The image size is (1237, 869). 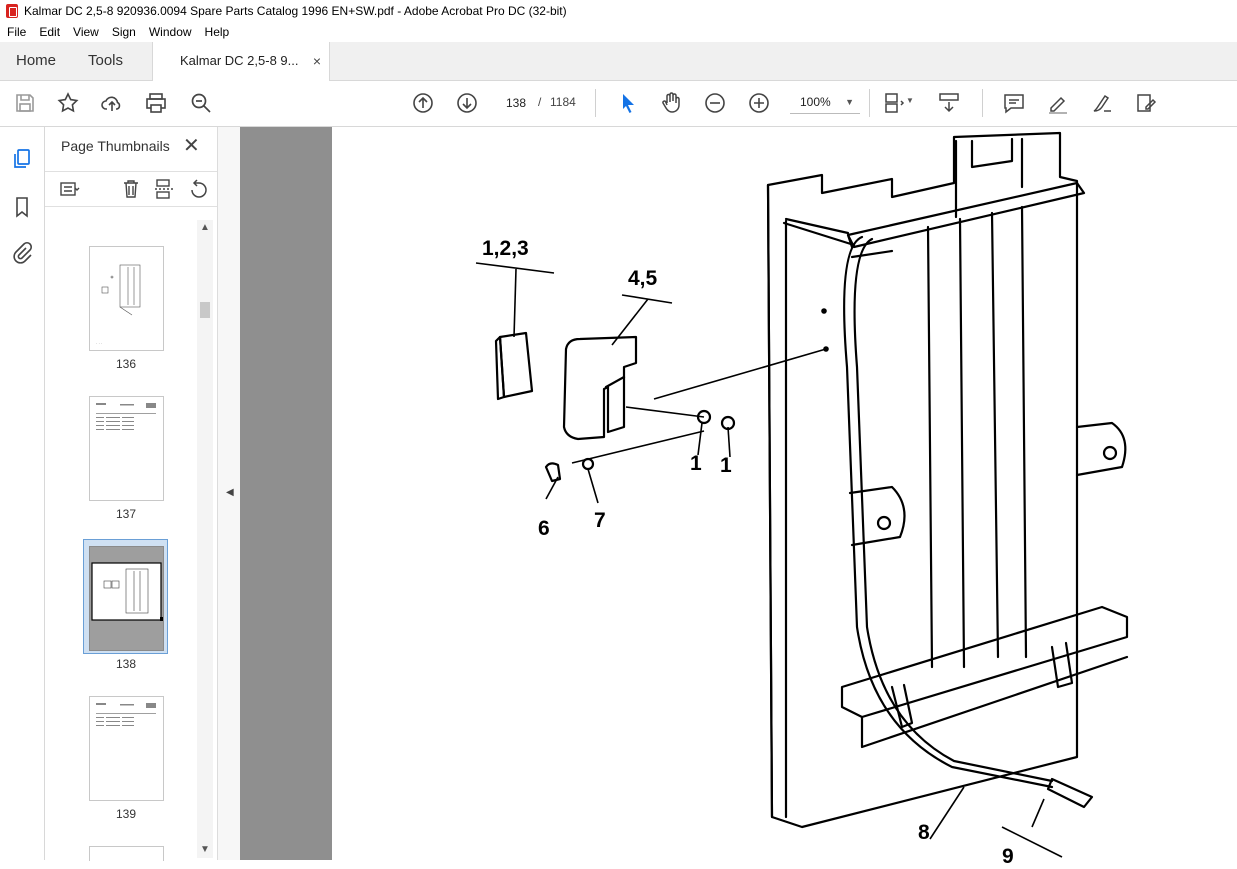 What do you see at coordinates (118, 305) in the screenshot?
I see `thumbnail-preview: · · ·` at bounding box center [118, 305].